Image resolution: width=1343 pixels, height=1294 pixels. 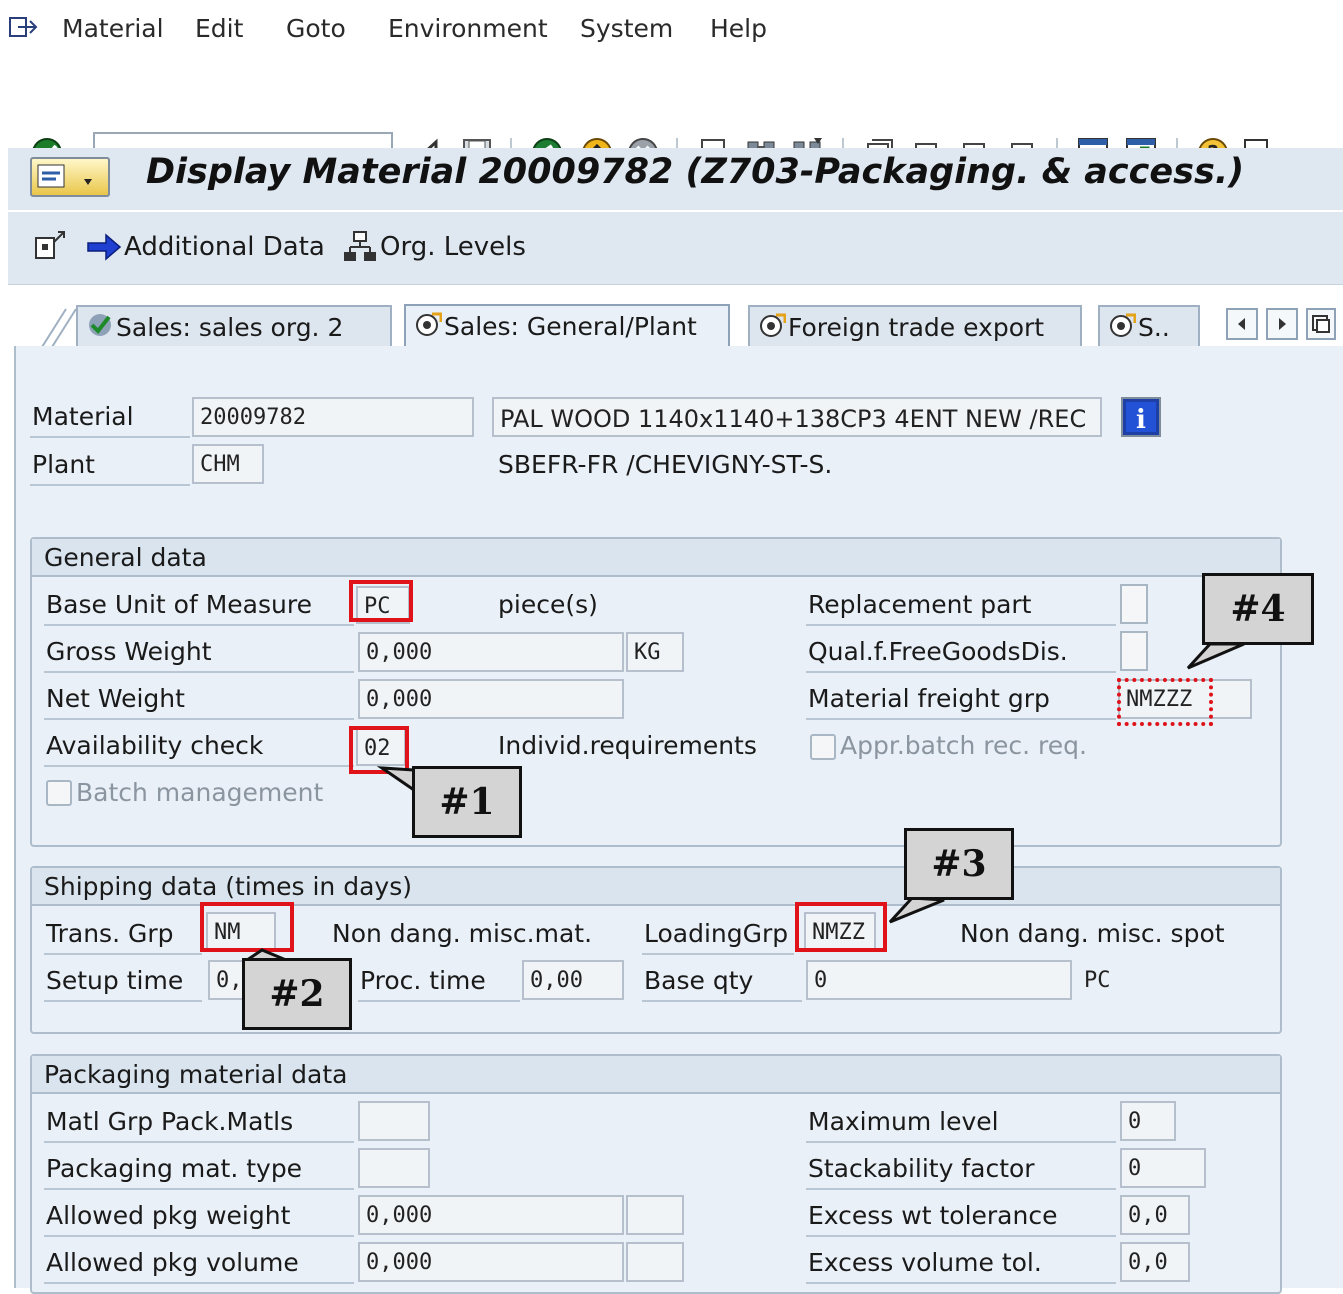 I want to click on callout-2: #2, so click(x=297, y=994).